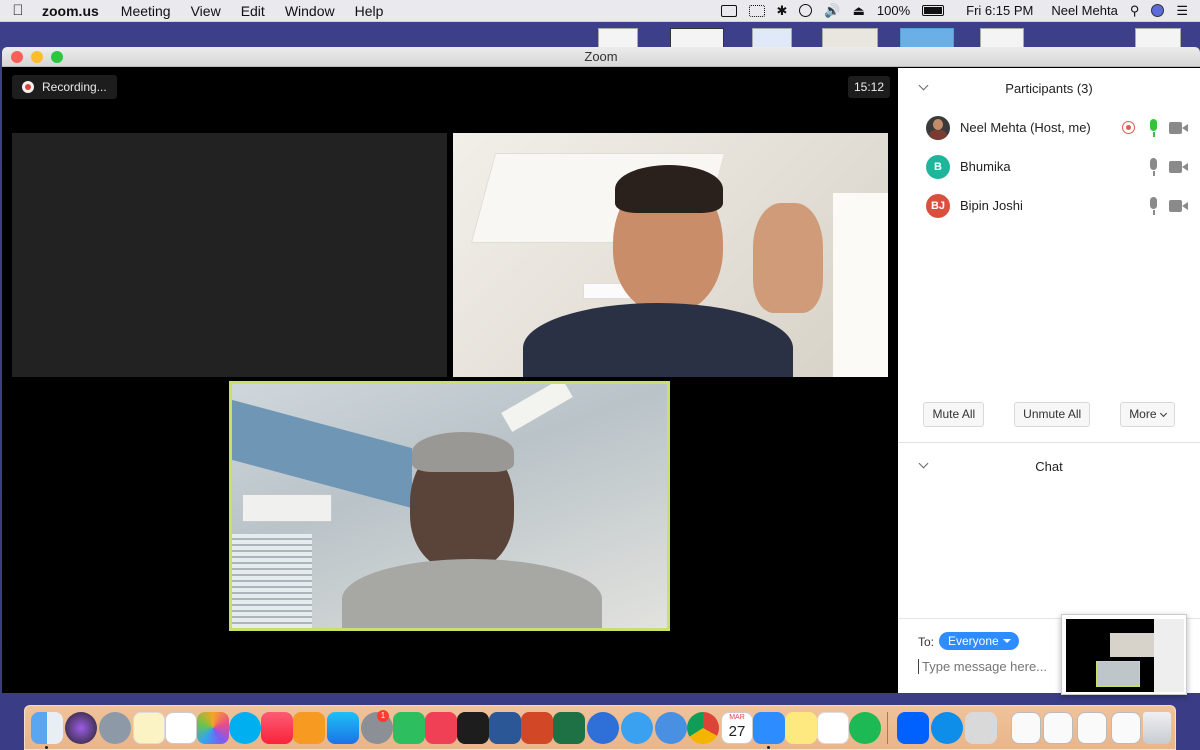 The height and width of the screenshot is (750, 1200). Describe the element at coordinates (1147, 414) in the screenshot. I see `more-button: More` at that location.